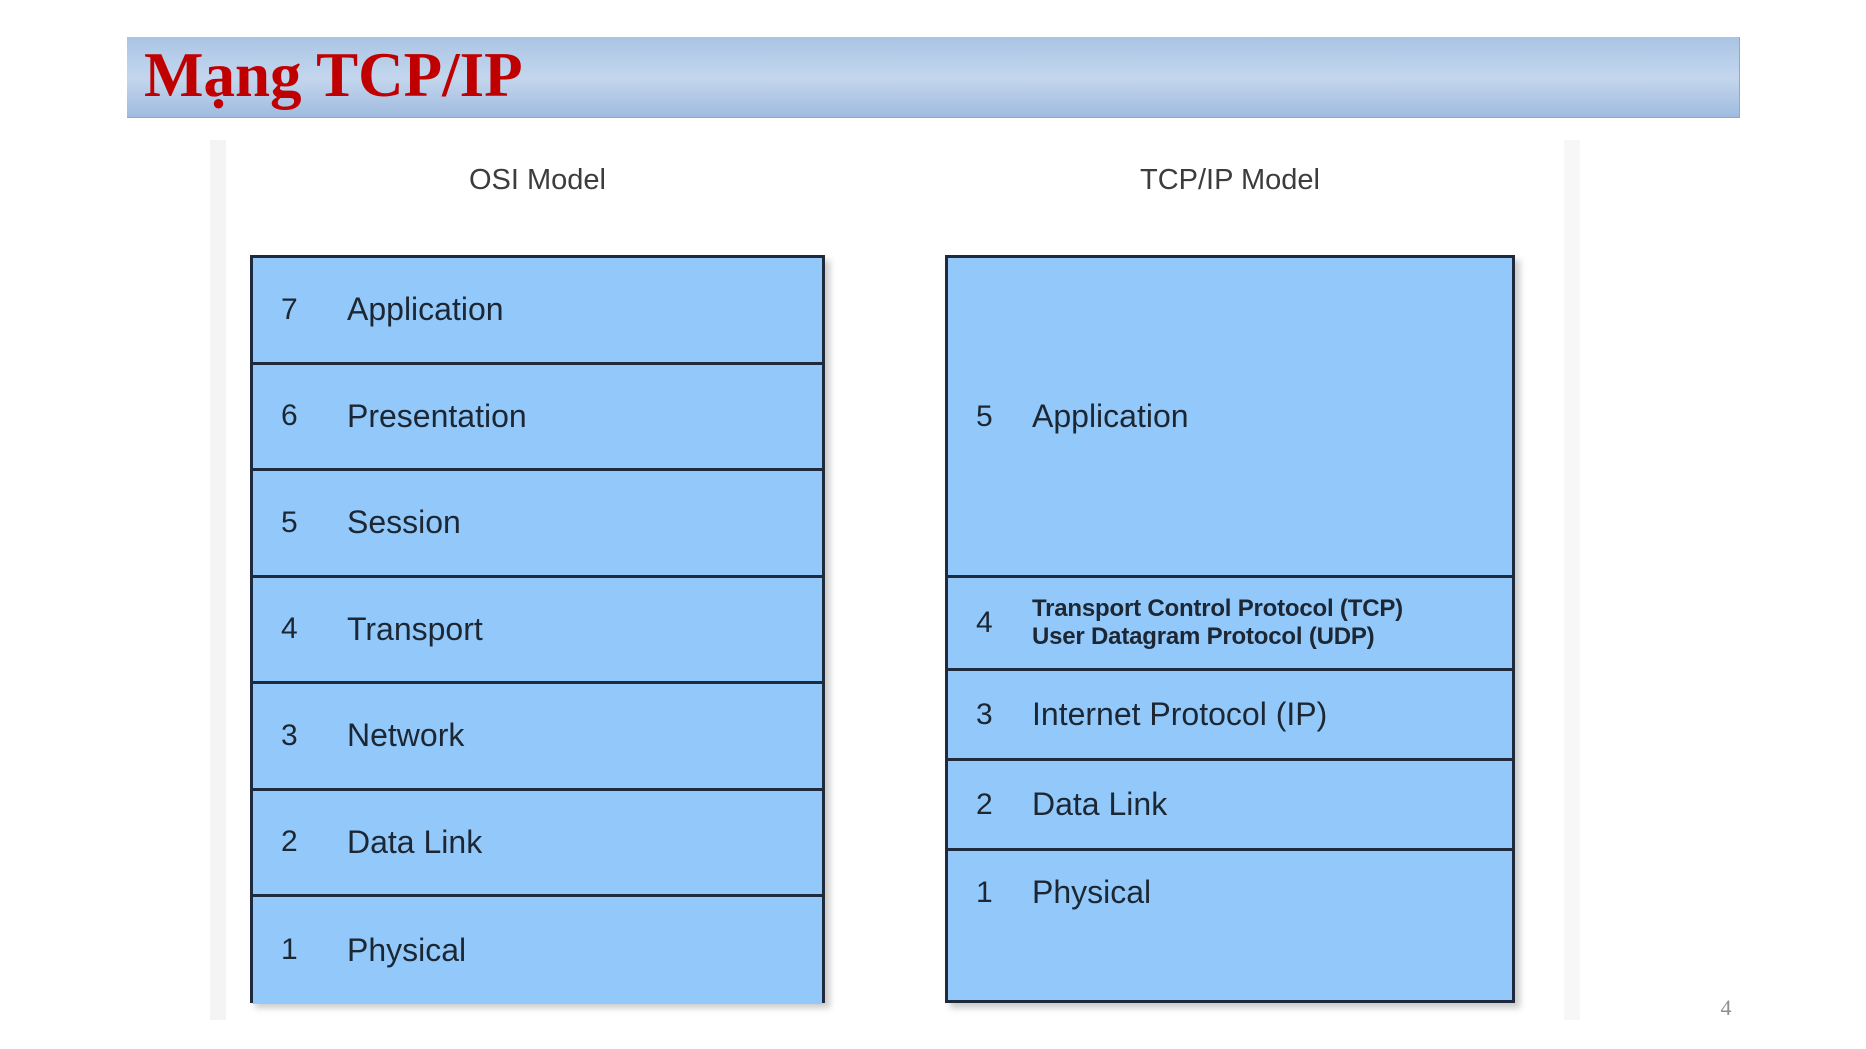 Image resolution: width=1866 pixels, height=1049 pixels. What do you see at coordinates (537, 737) in the screenshot?
I see `layer-row: 3 Network` at bounding box center [537, 737].